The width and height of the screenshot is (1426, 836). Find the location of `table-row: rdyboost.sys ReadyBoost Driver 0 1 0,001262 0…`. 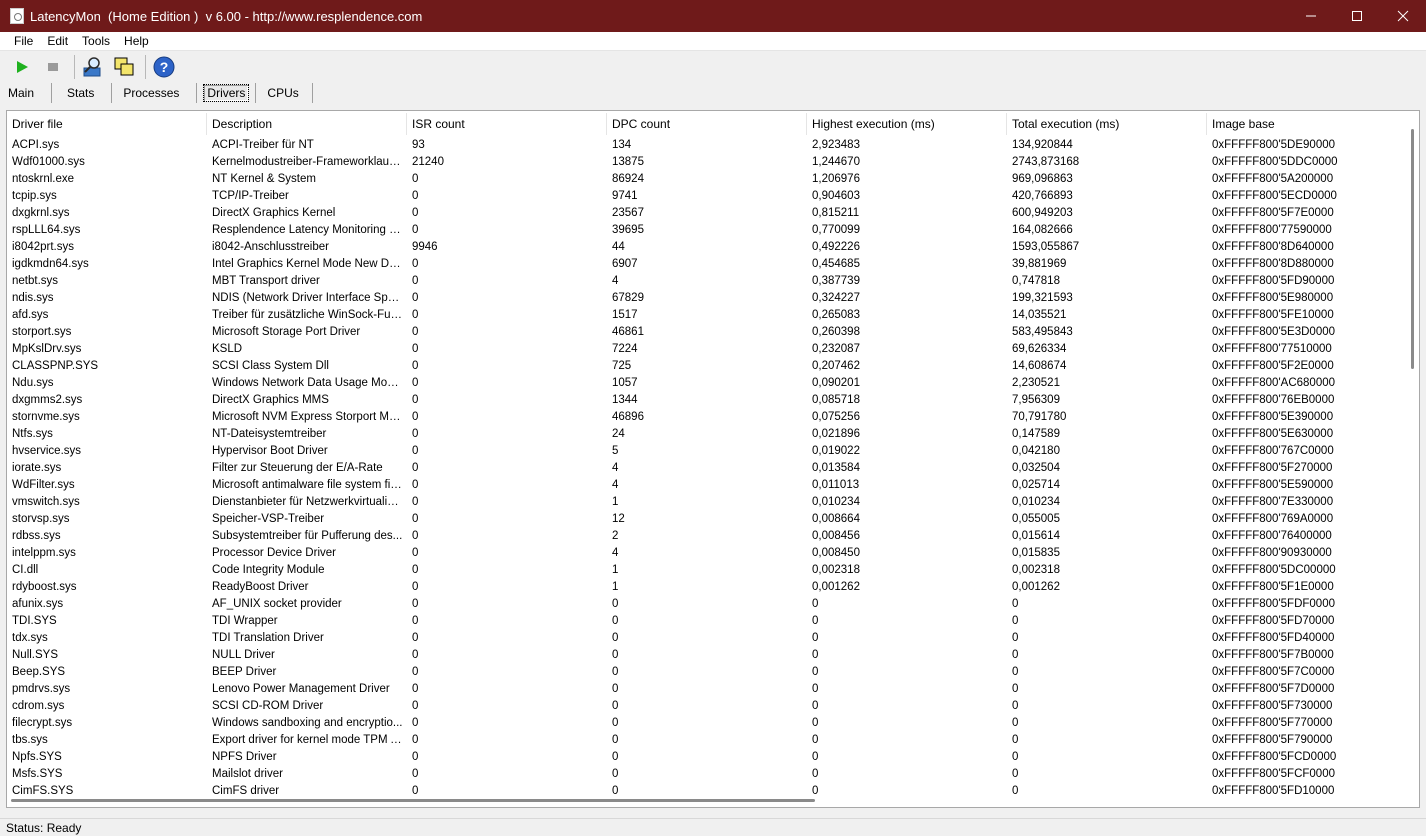

table-row: rdyboost.sys ReadyBoost Driver 0 1 0,001262 0… is located at coordinates (707, 586).